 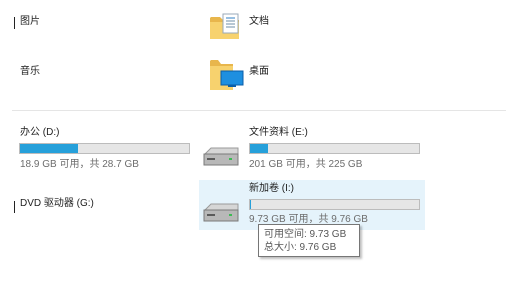 I want to click on folder-label-music: 音乐, so click(x=30, y=72).